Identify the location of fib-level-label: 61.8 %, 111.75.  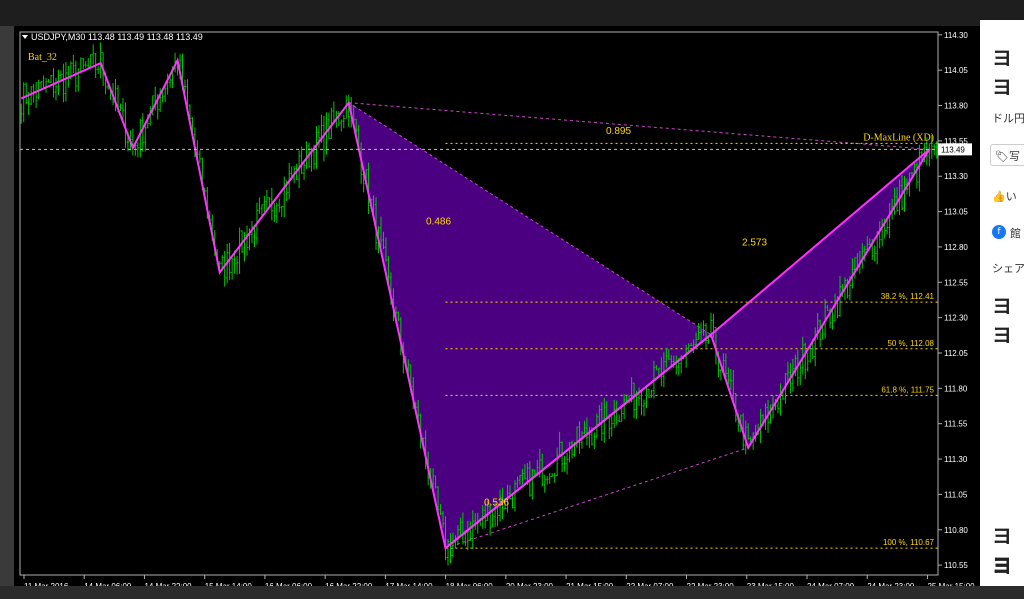
(907, 389).